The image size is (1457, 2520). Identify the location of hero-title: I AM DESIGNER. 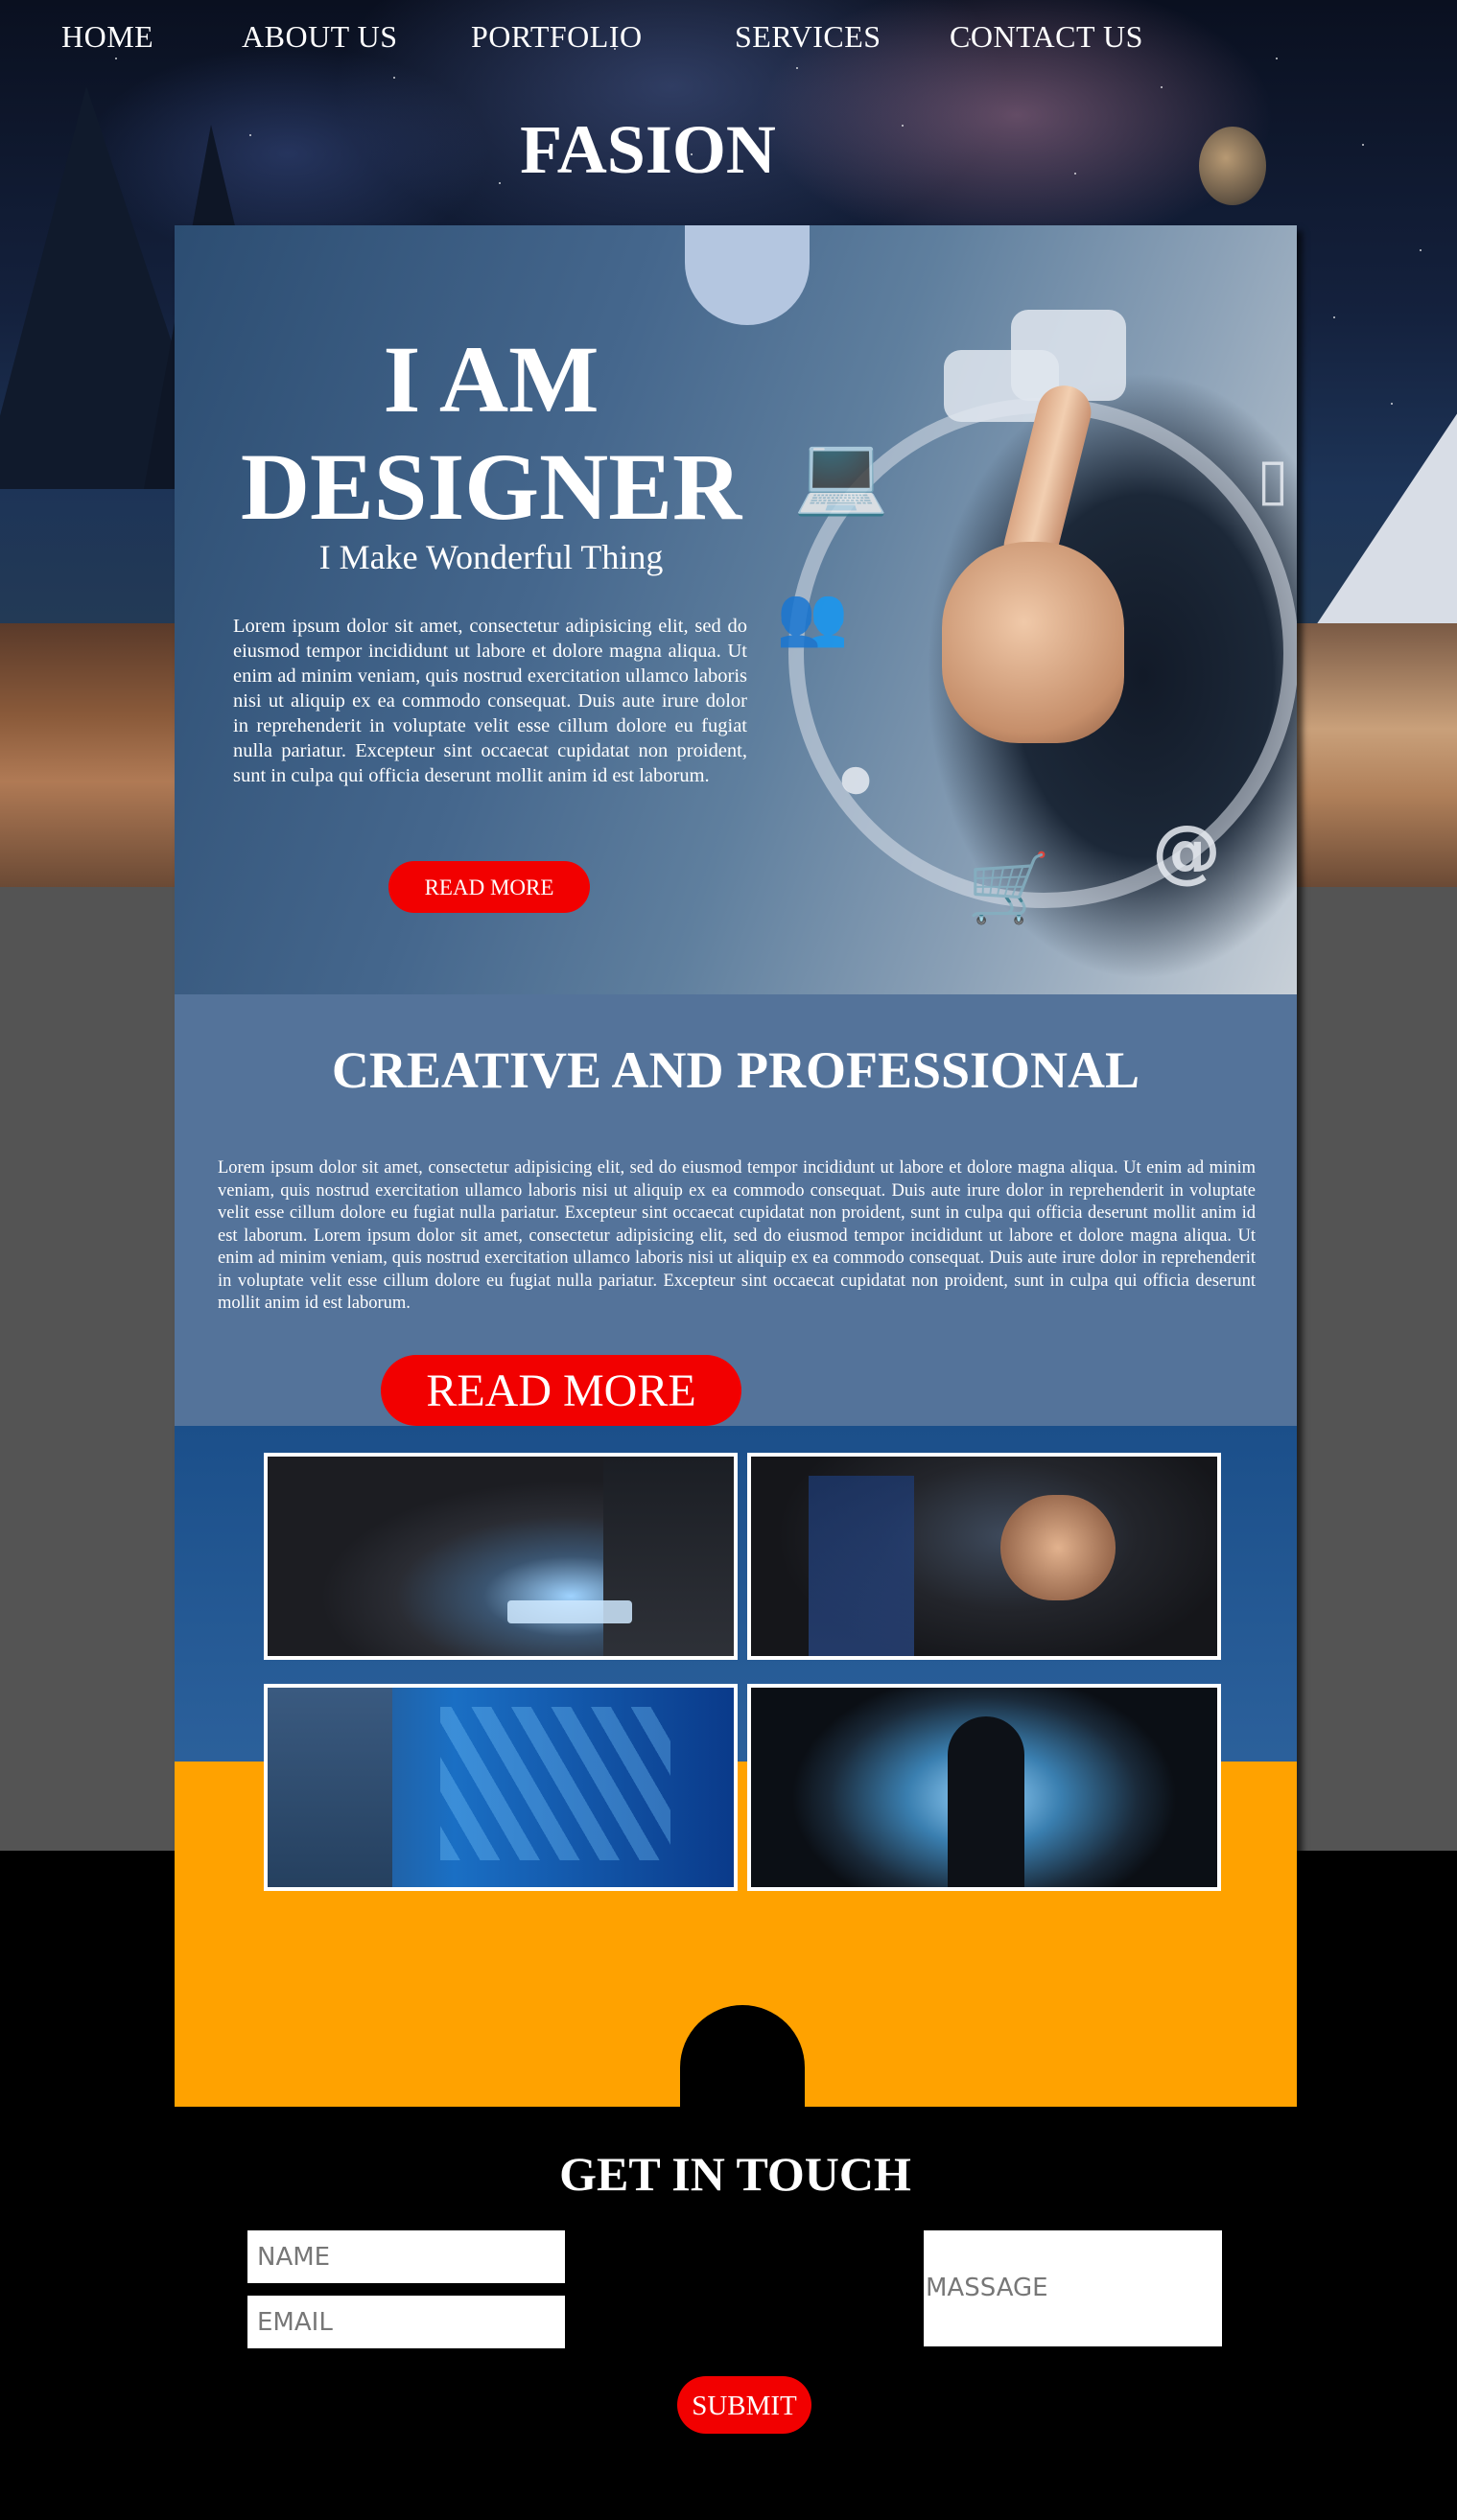
(492, 433).